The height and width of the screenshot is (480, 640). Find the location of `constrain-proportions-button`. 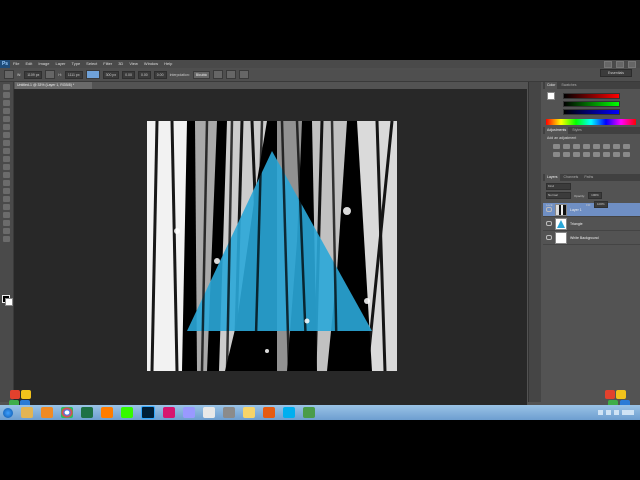

constrain-proportions-button is located at coordinates (92, 74).